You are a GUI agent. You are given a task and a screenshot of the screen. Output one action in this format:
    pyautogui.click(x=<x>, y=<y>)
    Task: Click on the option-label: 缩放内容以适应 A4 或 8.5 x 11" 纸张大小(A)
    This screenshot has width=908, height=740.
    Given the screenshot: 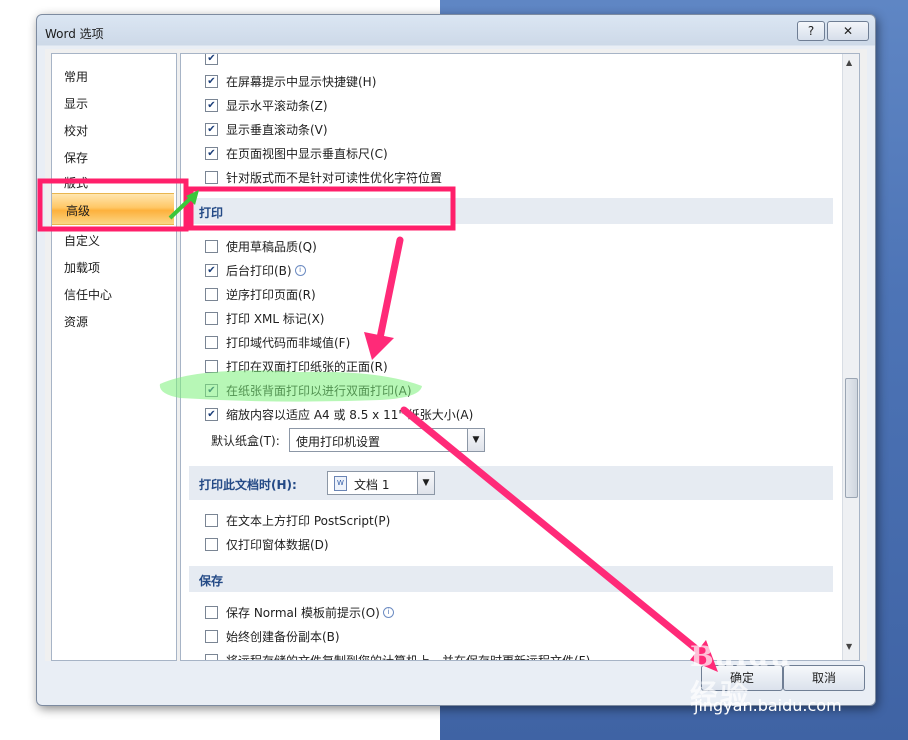 What is the action you would take?
    pyautogui.click(x=350, y=414)
    